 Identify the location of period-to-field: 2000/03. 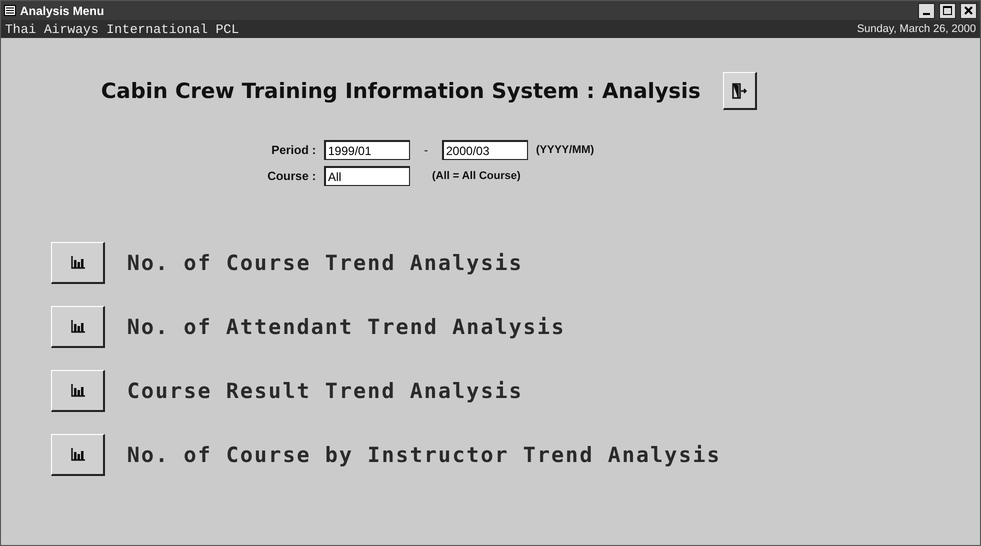
(485, 150).